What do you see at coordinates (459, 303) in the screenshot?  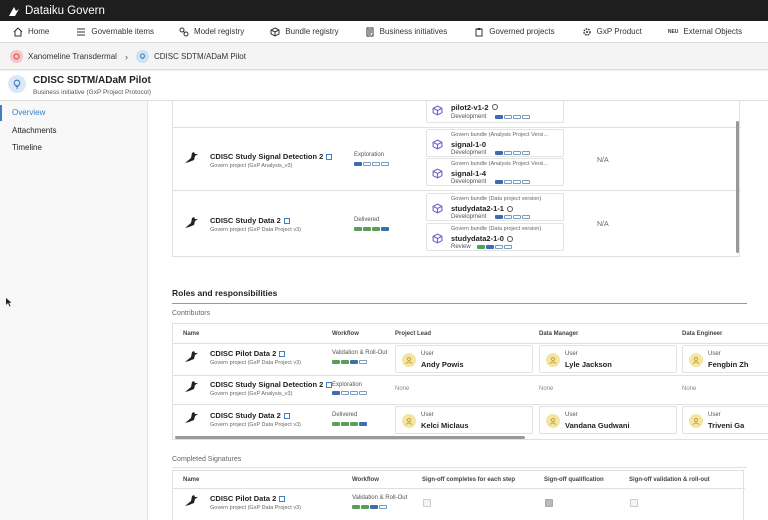 I see `section-divider` at bounding box center [459, 303].